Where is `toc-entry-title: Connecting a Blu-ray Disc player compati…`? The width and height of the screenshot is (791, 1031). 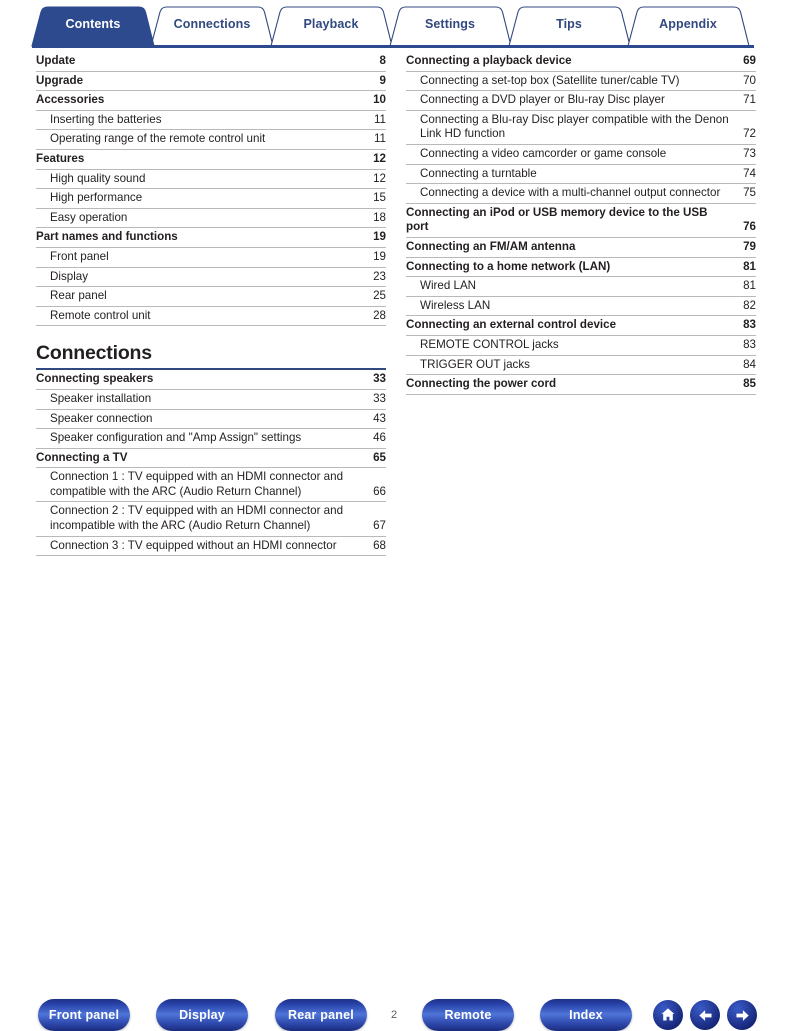
toc-entry-title: Connecting a Blu-ray Disc player compati… is located at coordinates (574, 126).